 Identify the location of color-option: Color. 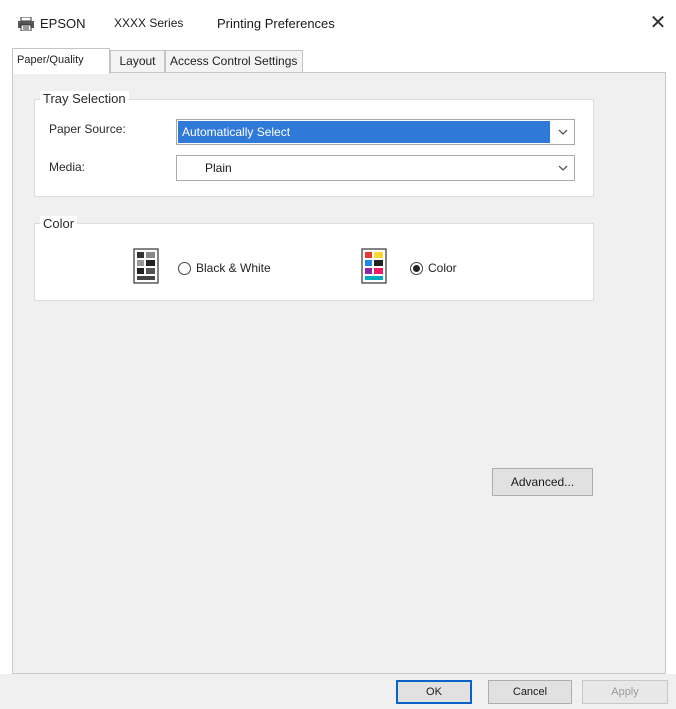
(445, 269).